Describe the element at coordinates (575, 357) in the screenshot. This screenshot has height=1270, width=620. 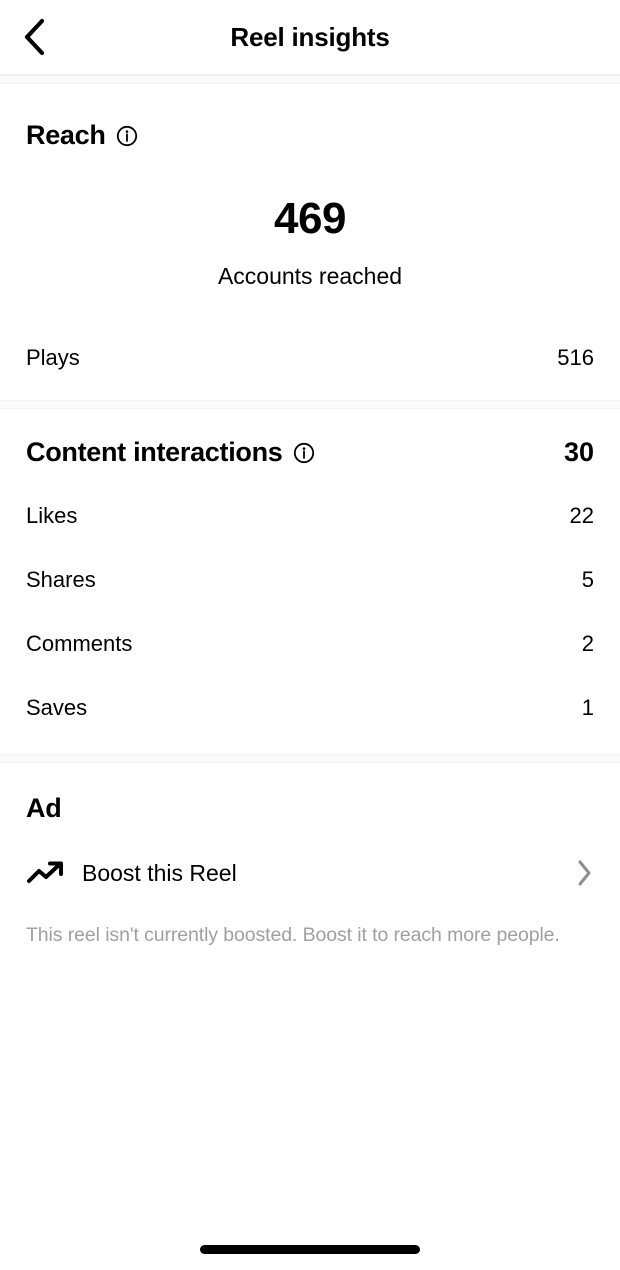
I see `metric-value: 516` at that location.